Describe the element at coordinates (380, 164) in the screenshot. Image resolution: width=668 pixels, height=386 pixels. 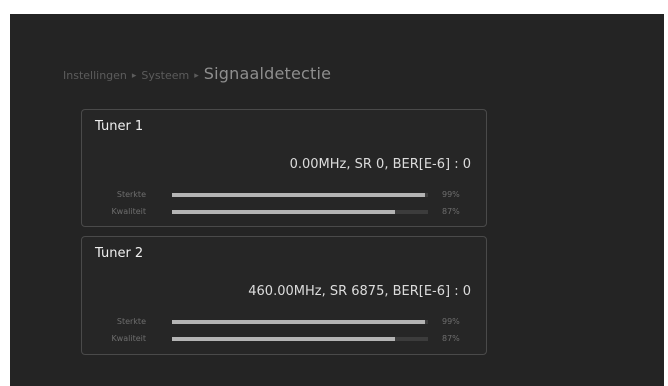
I see `tuner-signal-info: 0.00MHz, SR 0, BER[E-6] : 0` at that location.